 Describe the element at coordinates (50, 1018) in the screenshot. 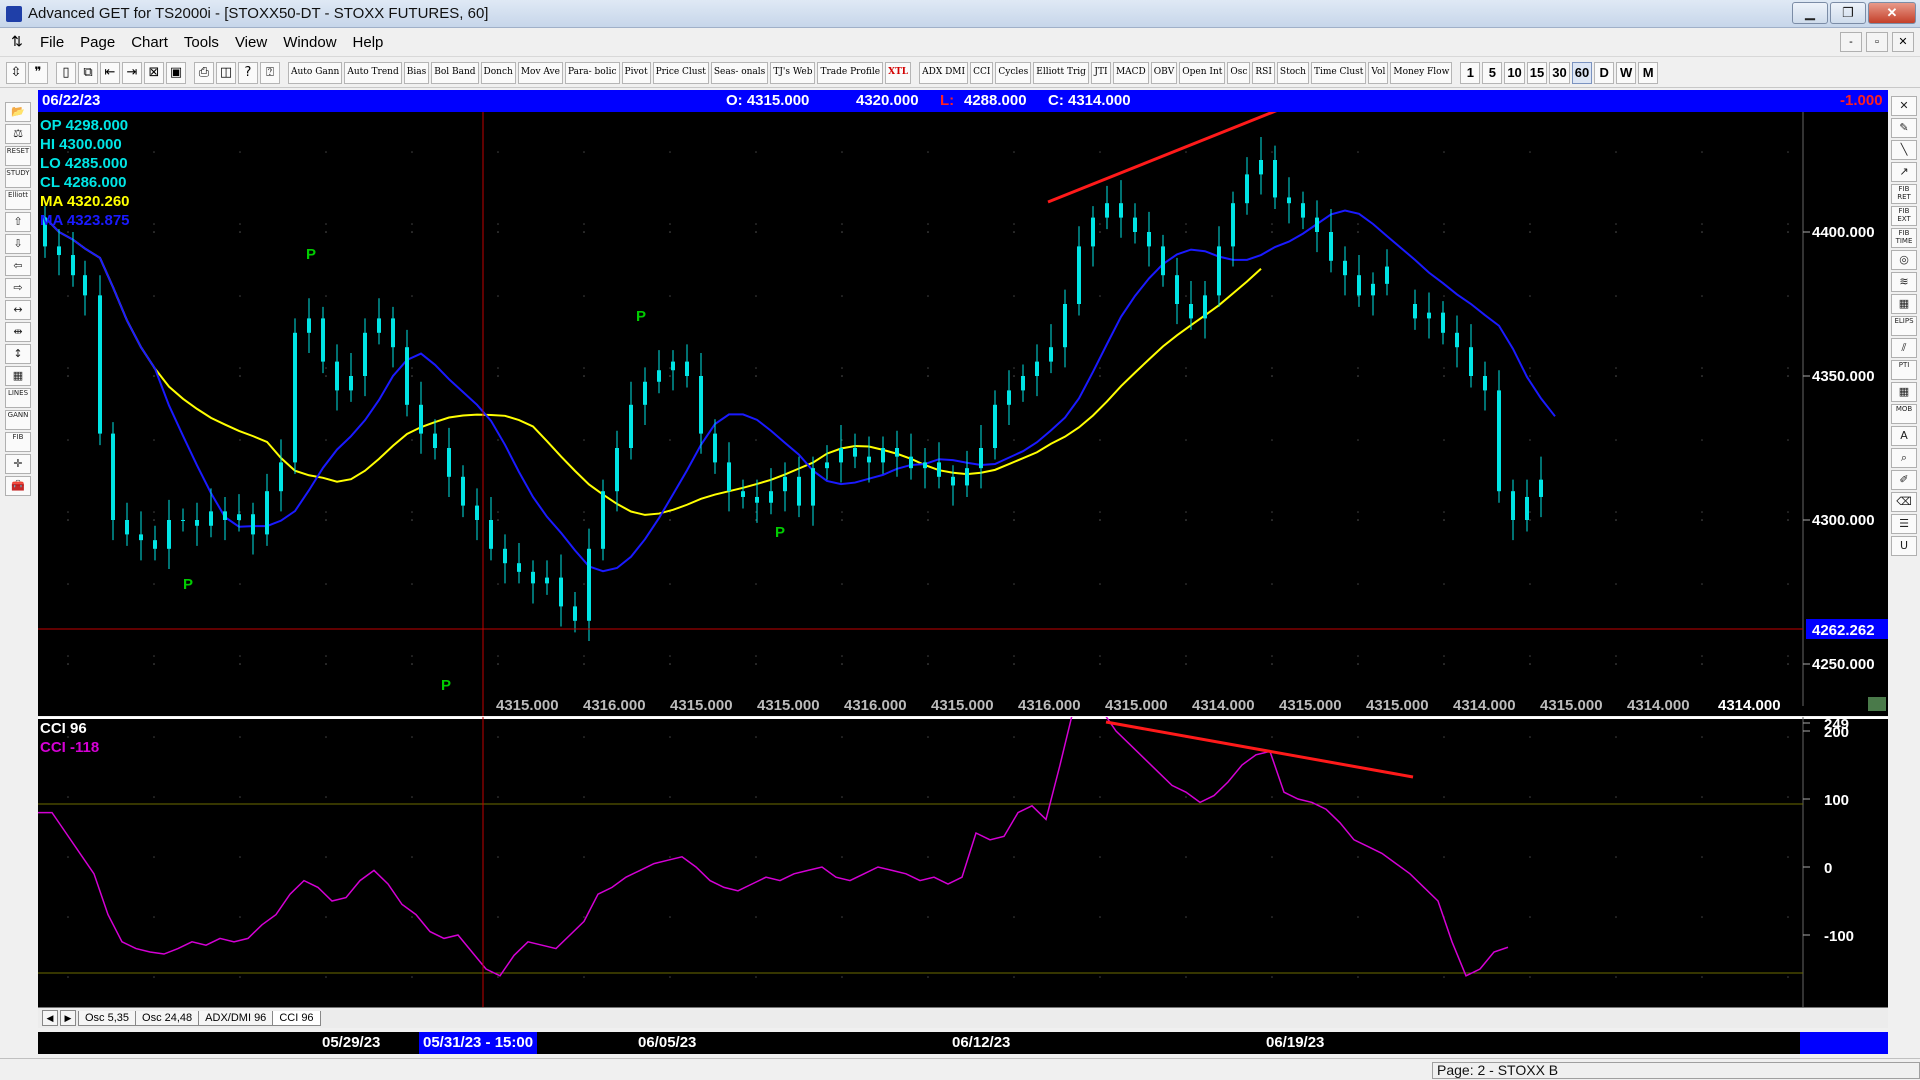

I see `tab-prev-button: ◀` at that location.